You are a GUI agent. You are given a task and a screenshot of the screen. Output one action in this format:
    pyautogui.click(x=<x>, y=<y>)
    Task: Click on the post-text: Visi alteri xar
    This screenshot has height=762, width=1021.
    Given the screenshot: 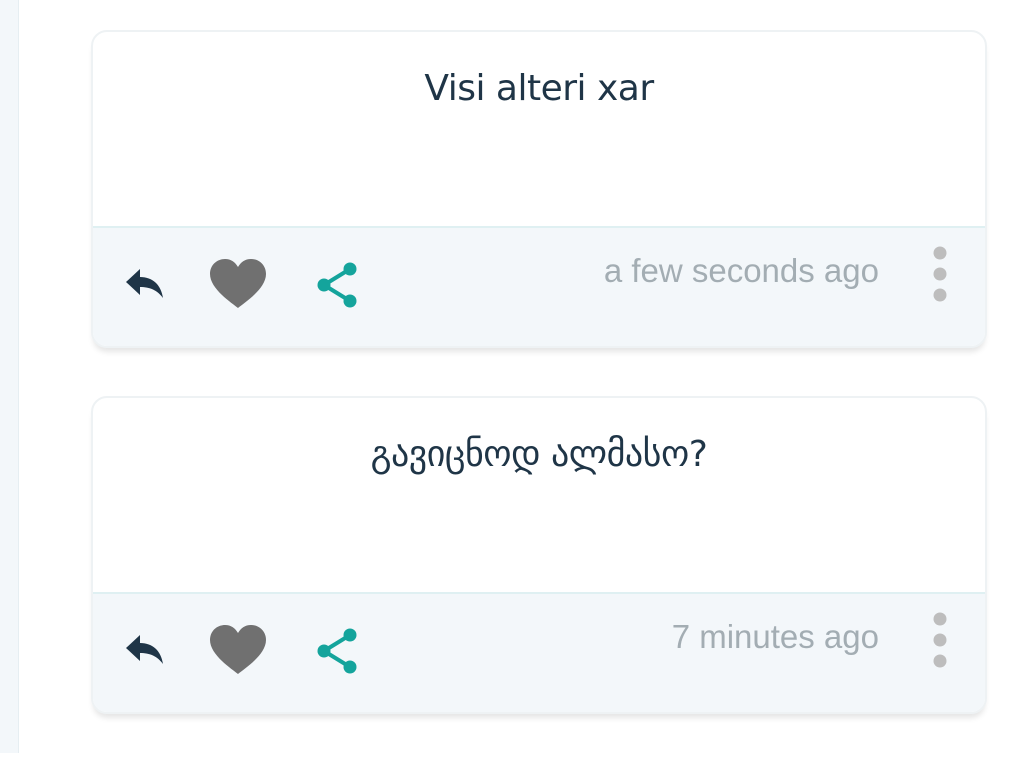 What is the action you would take?
    pyautogui.click(x=539, y=88)
    